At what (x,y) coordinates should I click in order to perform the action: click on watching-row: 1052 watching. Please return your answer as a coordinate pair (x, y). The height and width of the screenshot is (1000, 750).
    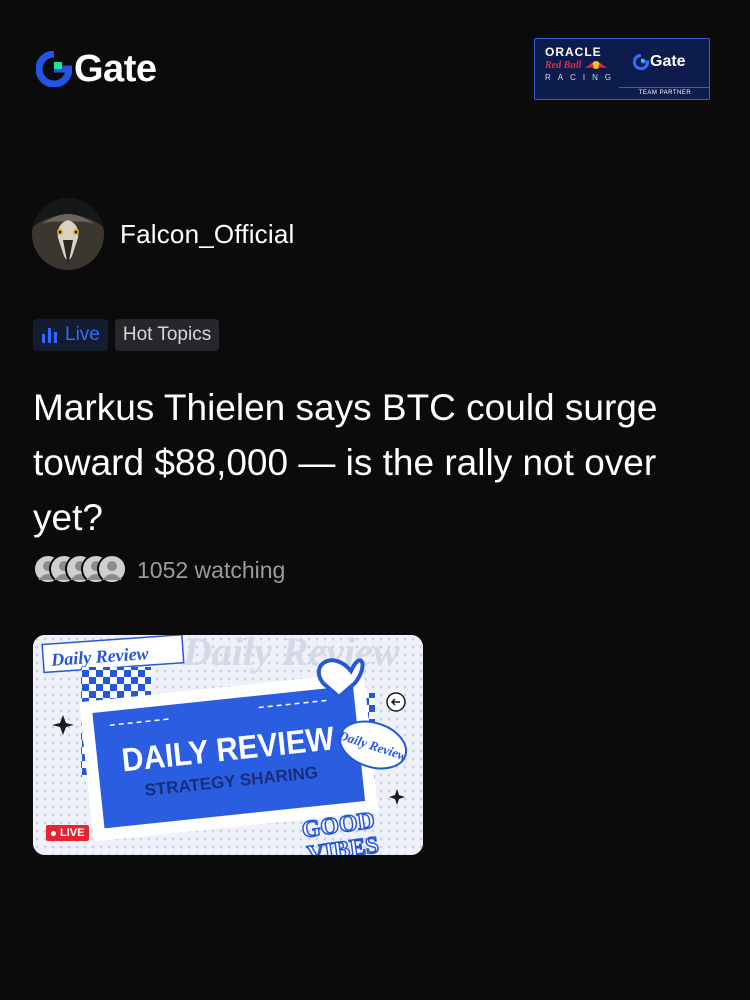
    Looking at the image, I should click on (159, 570).